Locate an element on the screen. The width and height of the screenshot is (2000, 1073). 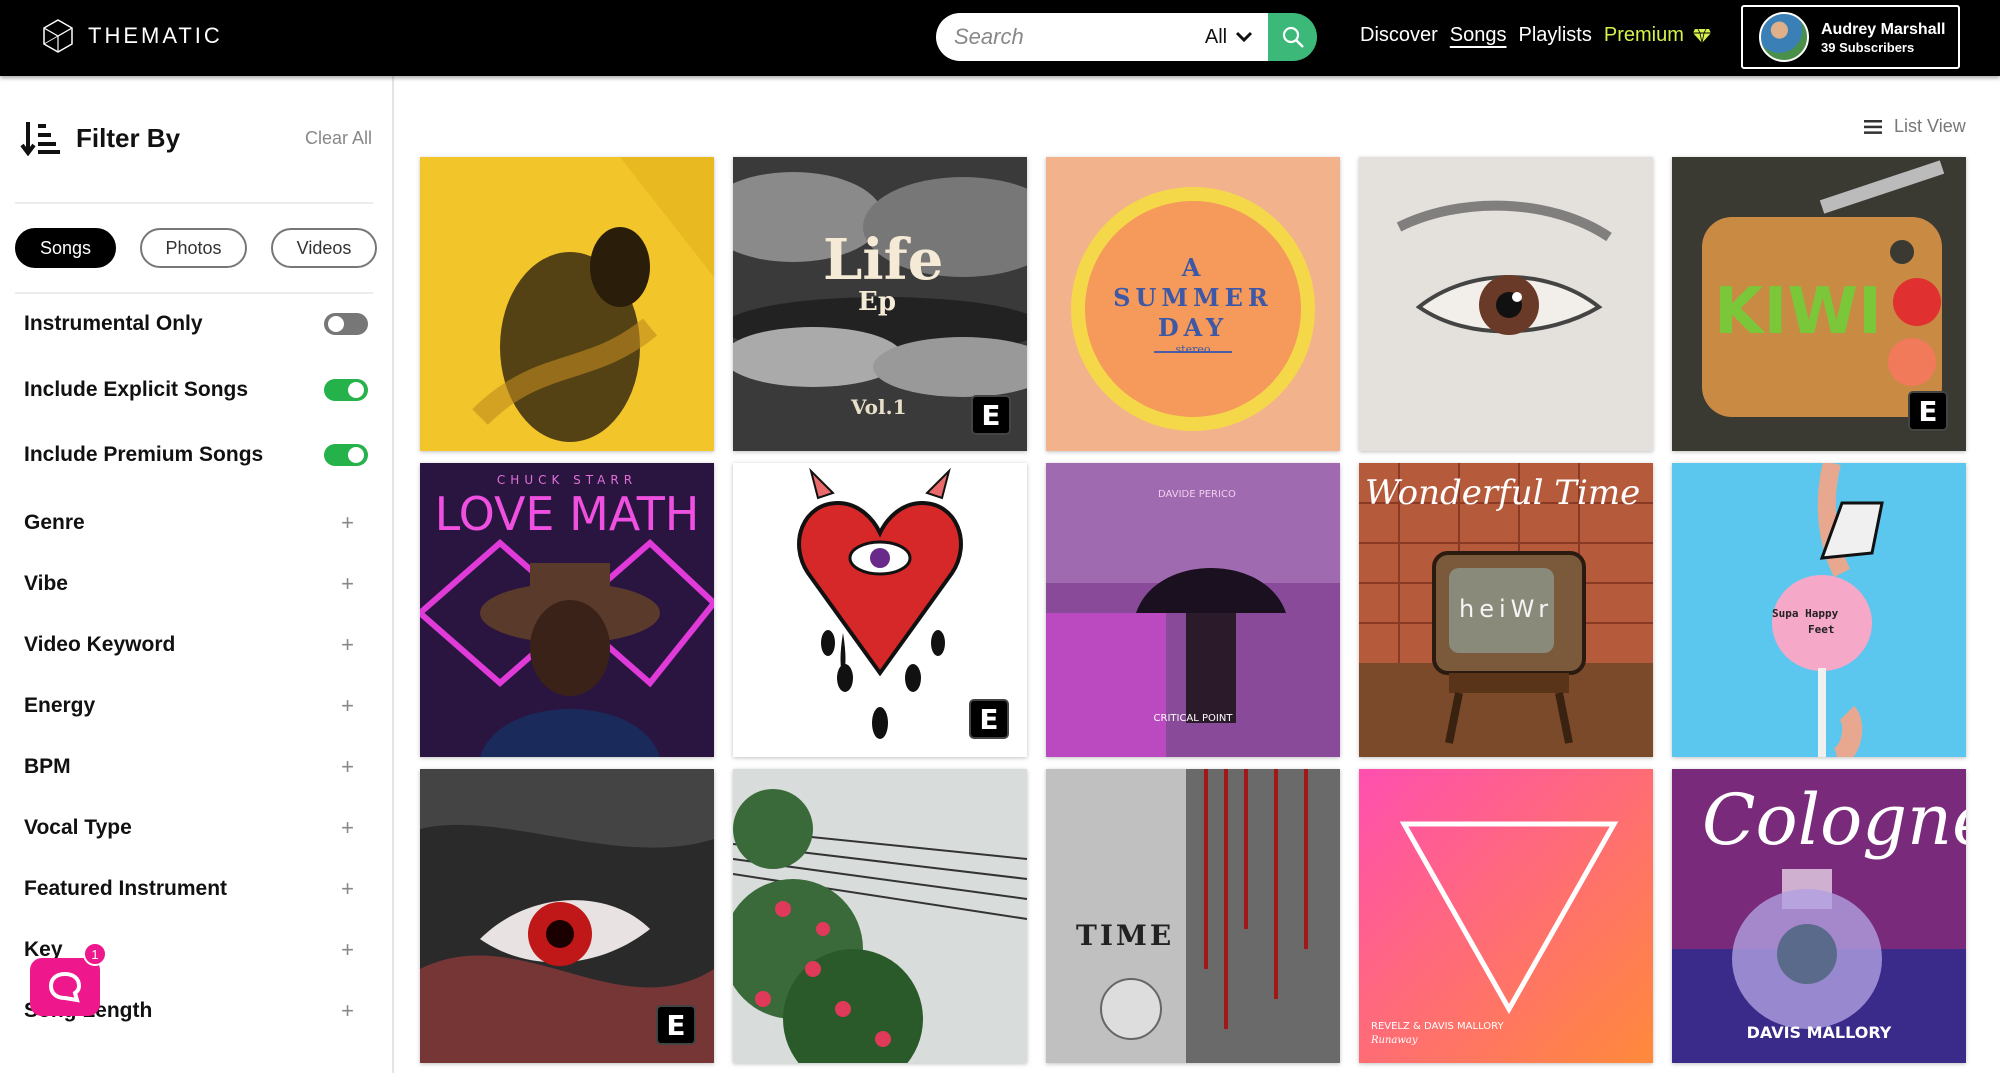
album-title: A is located at coordinates (1193, 267).